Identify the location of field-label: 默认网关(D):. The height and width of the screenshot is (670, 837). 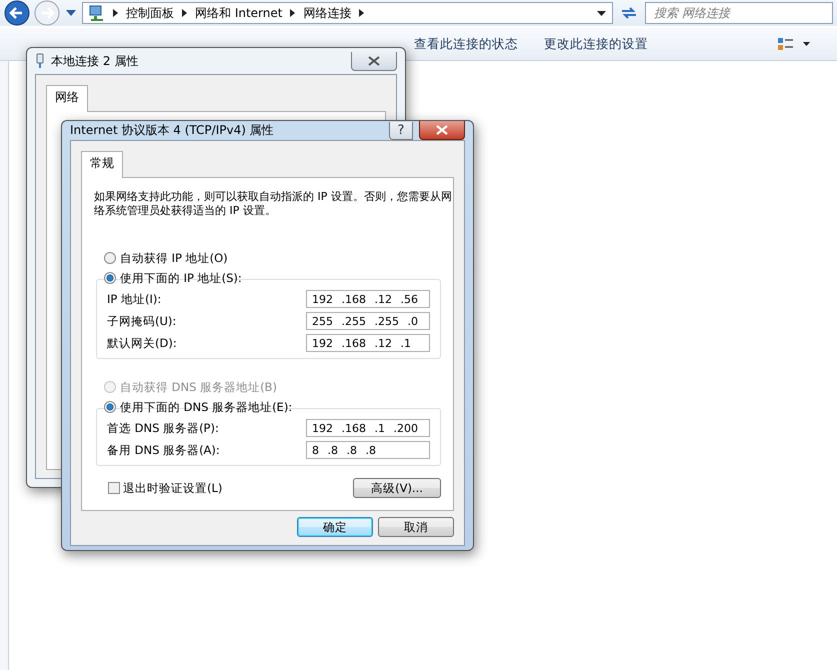
(142, 343).